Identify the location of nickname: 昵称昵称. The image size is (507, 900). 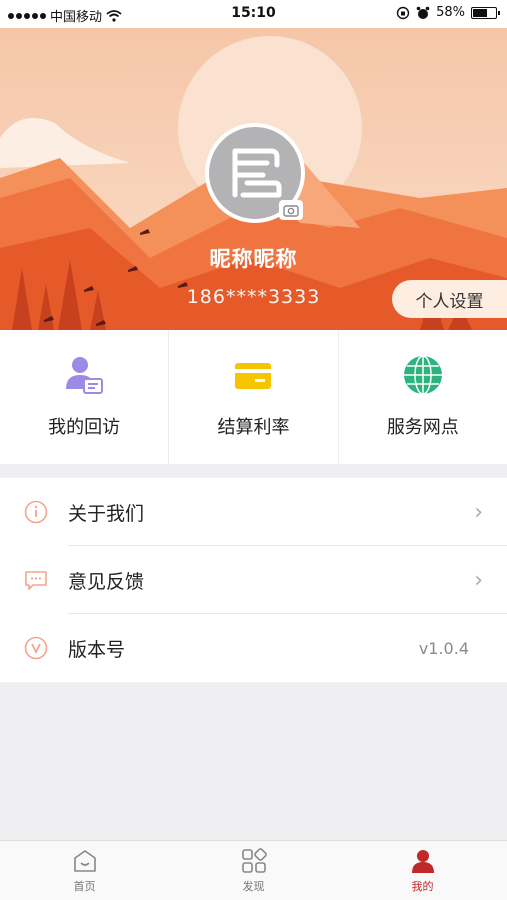
(253, 259).